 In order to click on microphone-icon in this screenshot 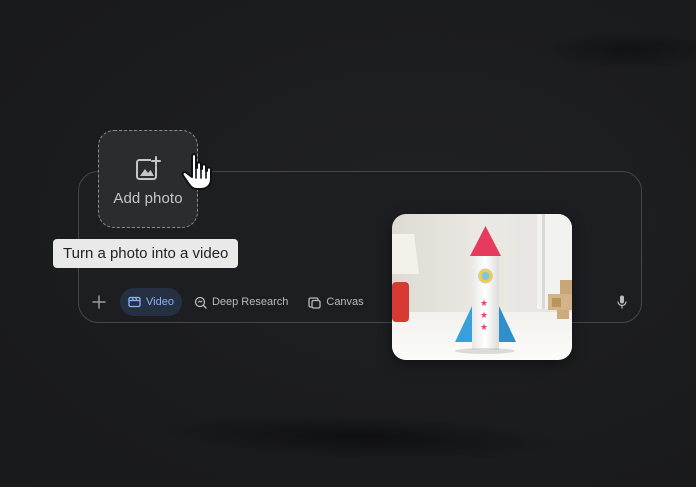, I will do `click(622, 302)`.